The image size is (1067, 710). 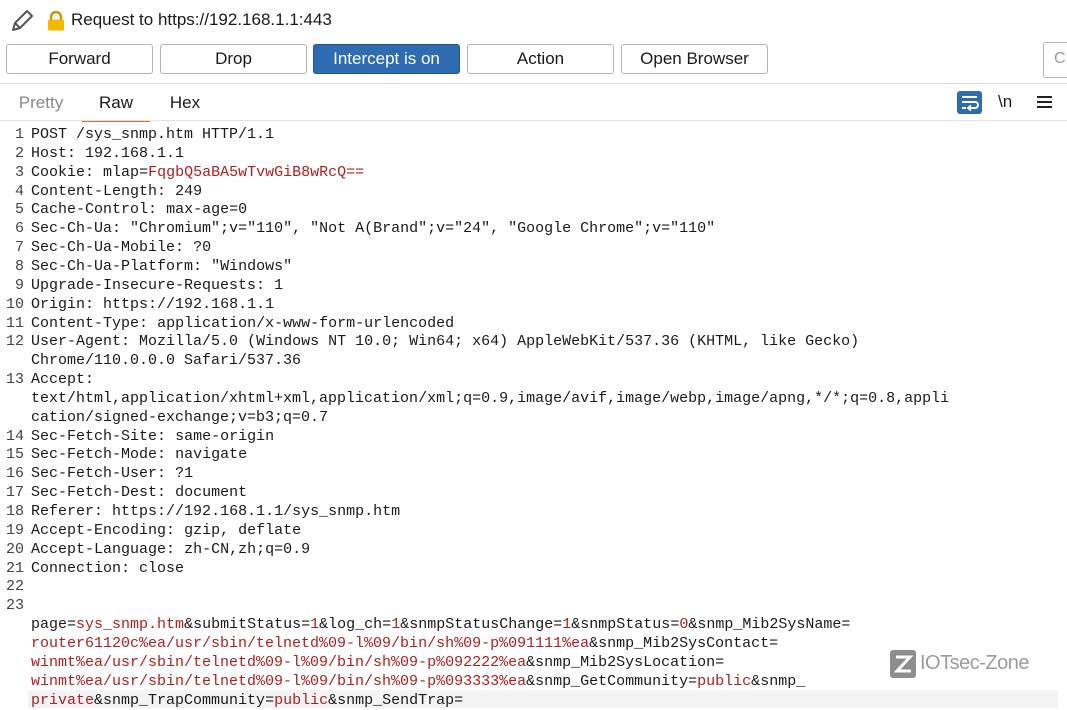 I want to click on code-line: cation/signed-exchange;v=b3;q=0.7, so click(x=179, y=417).